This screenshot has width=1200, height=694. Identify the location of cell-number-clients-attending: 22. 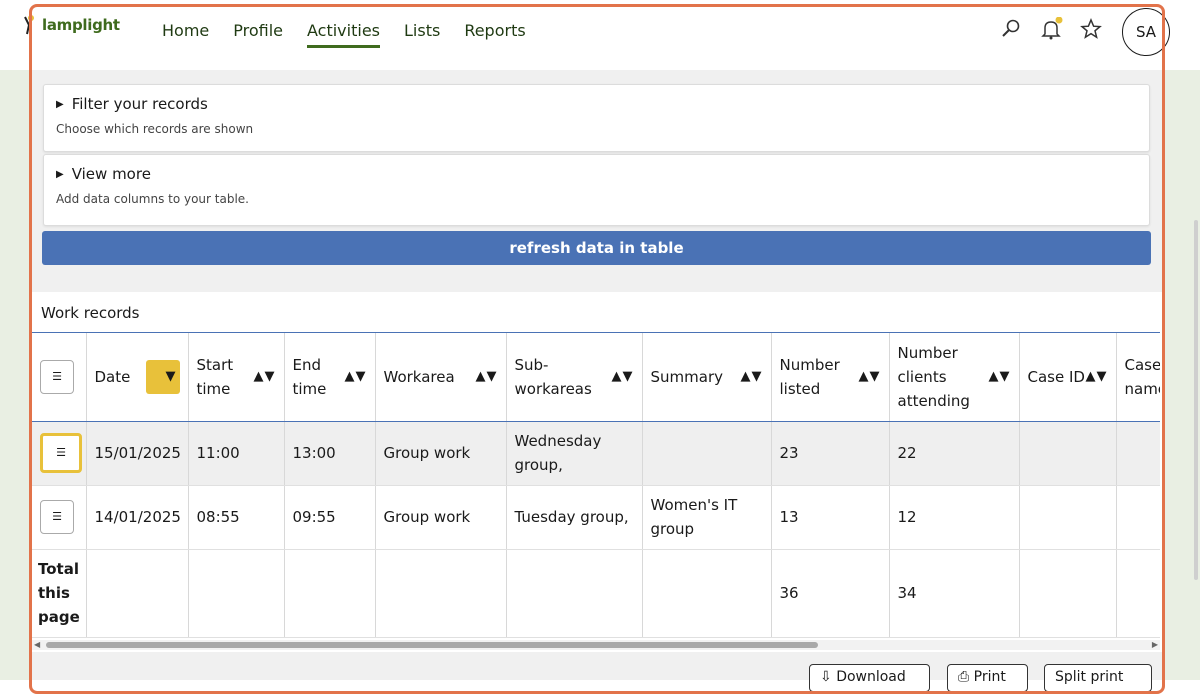
(954, 453).